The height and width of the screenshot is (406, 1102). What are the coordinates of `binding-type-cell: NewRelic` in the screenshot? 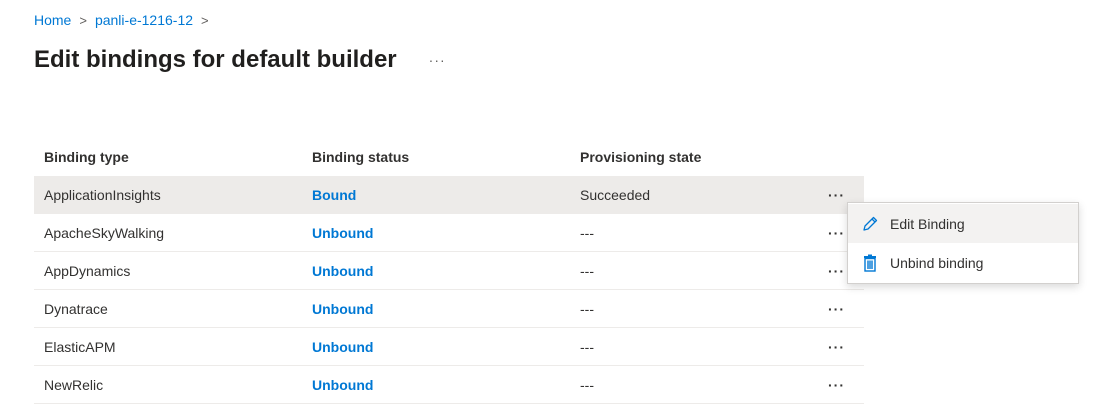 It's located at (168, 384).